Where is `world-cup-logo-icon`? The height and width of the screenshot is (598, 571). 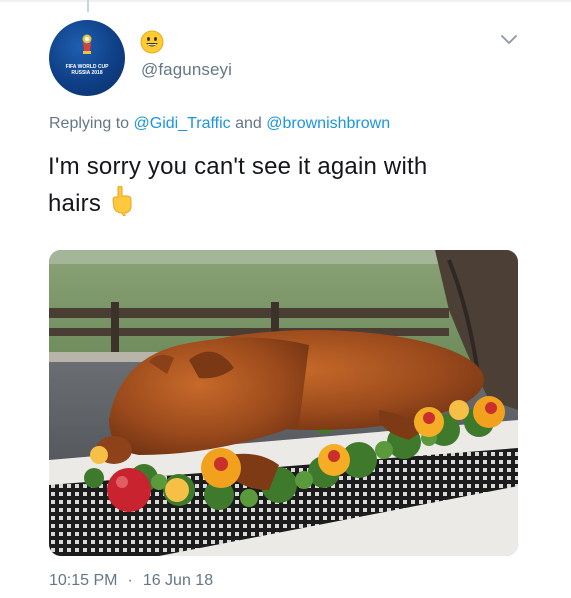
world-cup-logo-icon is located at coordinates (87, 44).